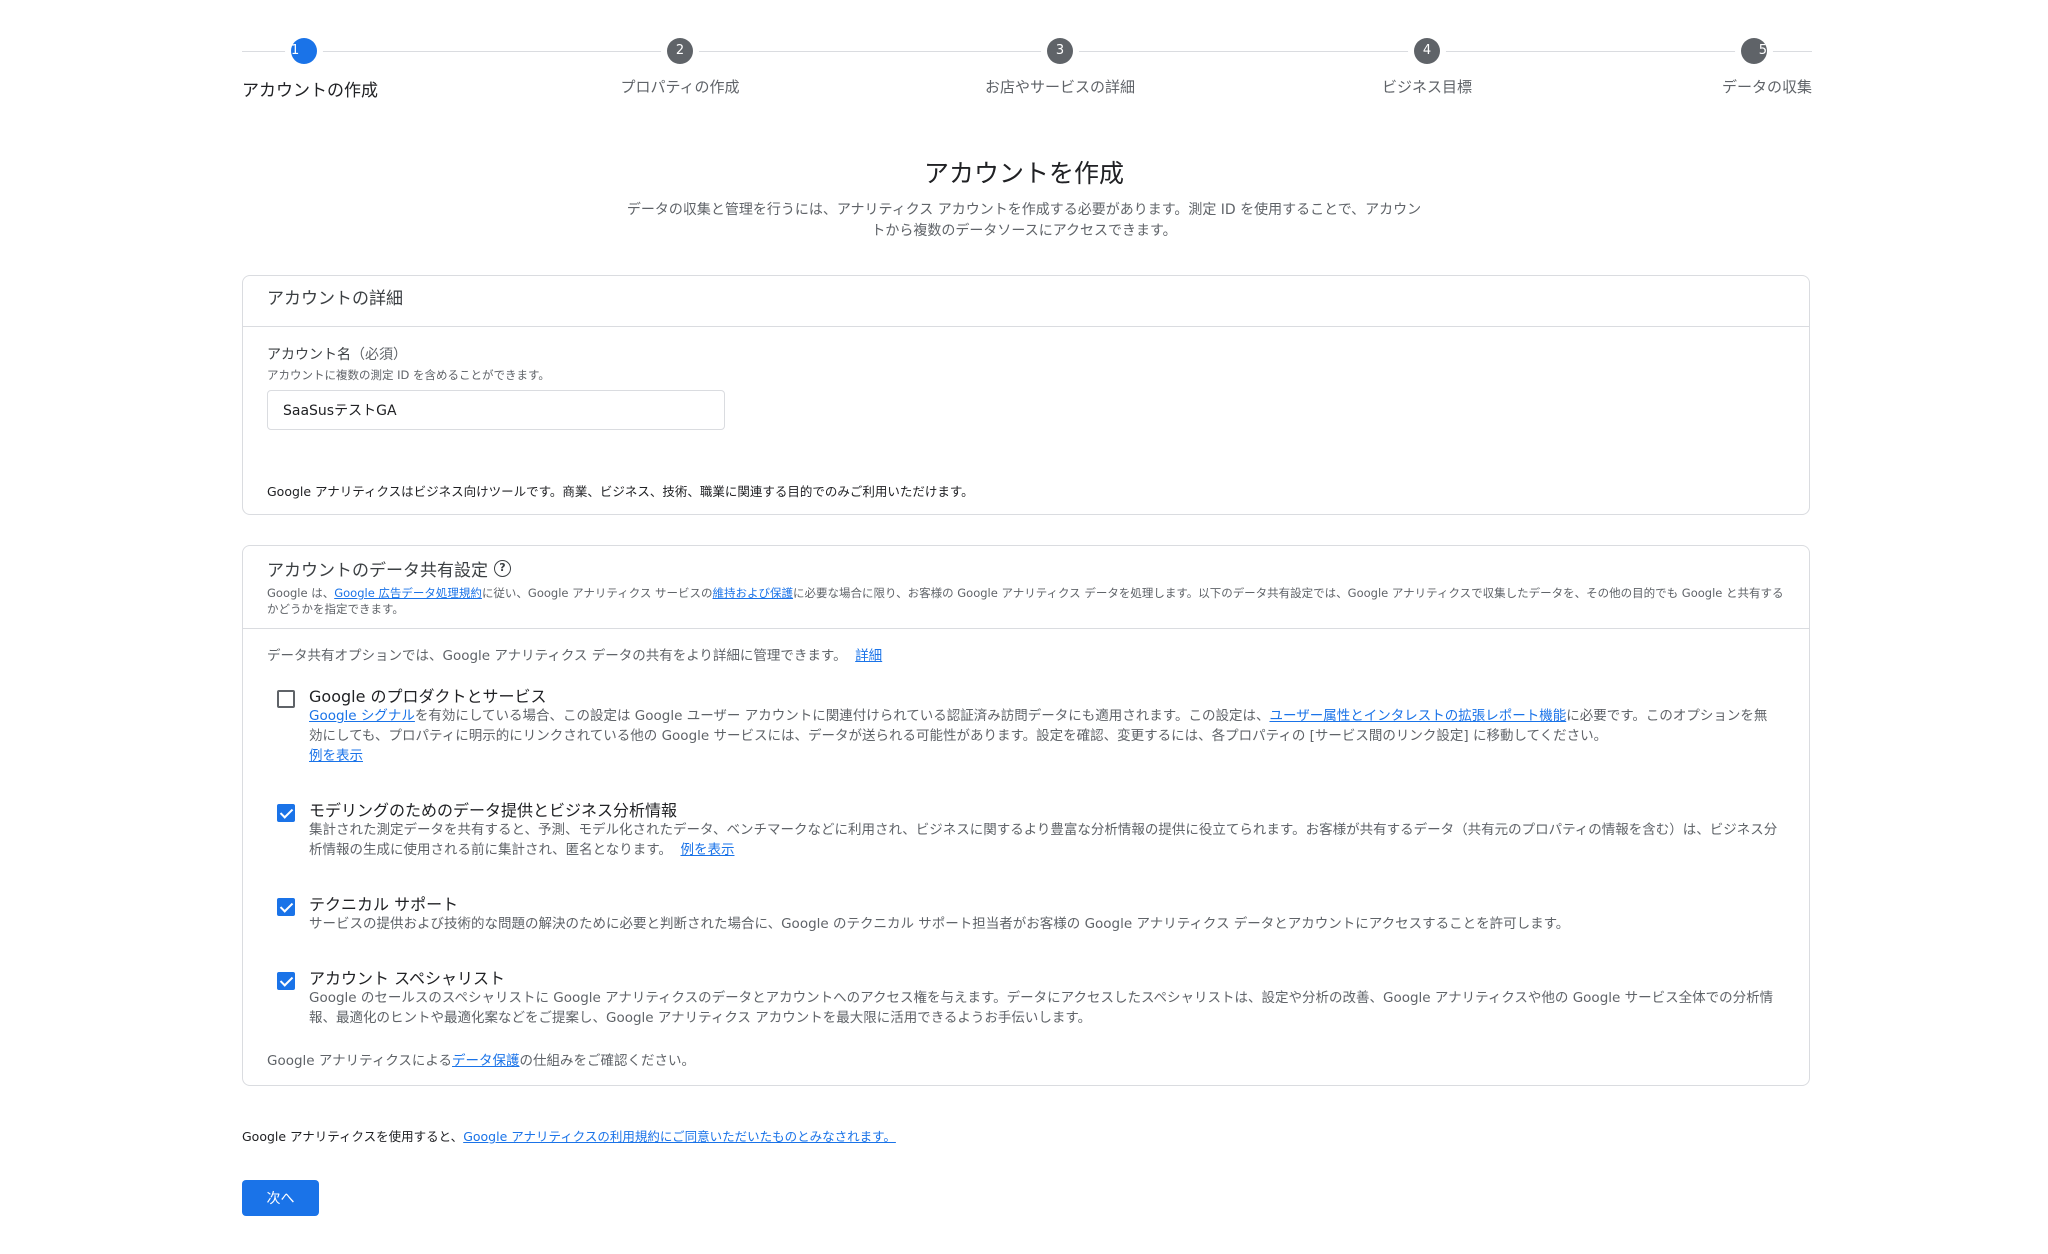 Image resolution: width=2048 pixels, height=1254 pixels. I want to click on step-2: 2 プロパティの作成, so click(680, 67).